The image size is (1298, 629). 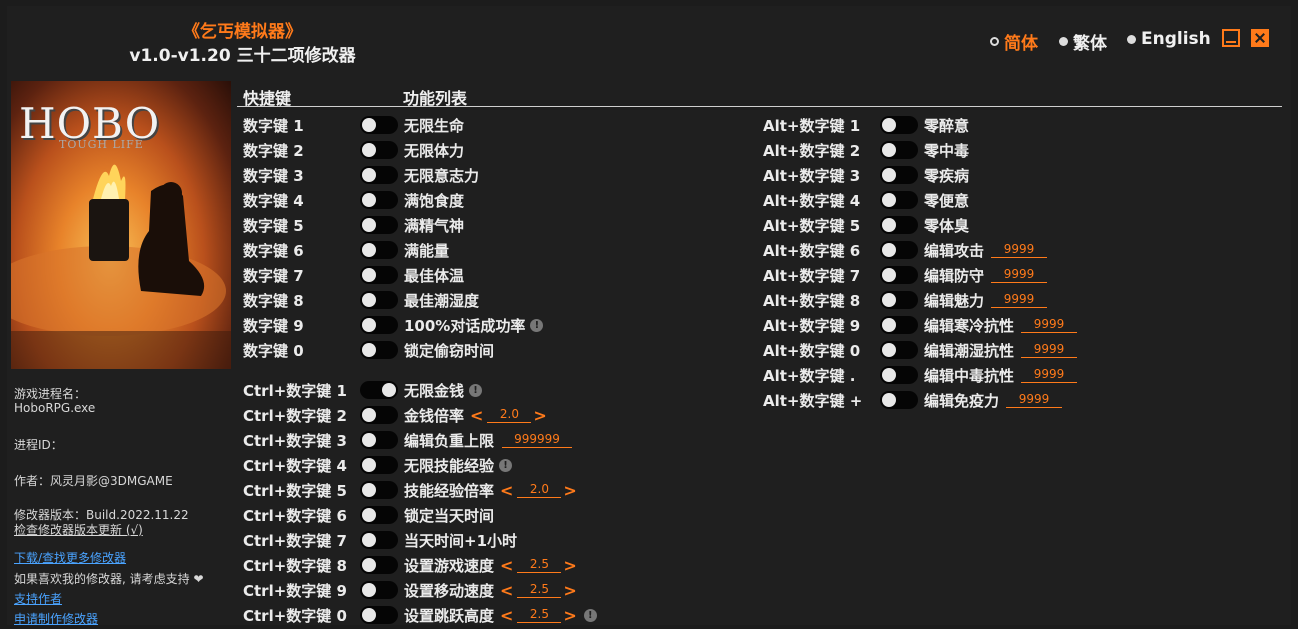 What do you see at coordinates (812, 275) in the screenshot?
I see `hotkey-label: Alt+数字键 7` at bounding box center [812, 275].